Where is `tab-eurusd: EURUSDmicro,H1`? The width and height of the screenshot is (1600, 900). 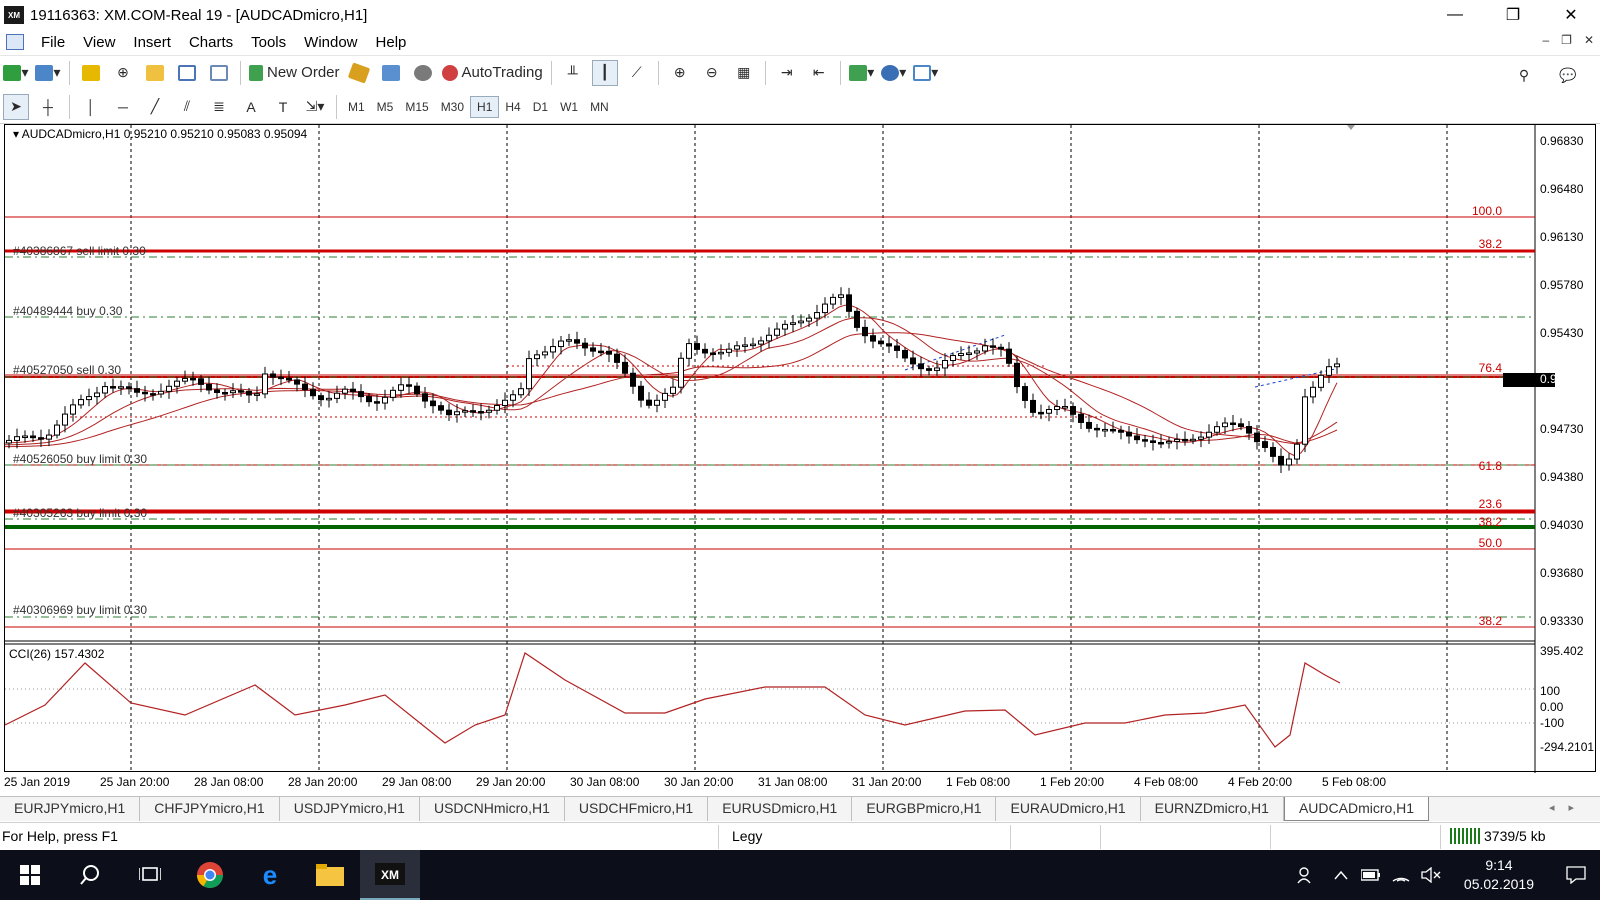
tab-eurusd: EURUSDmicro,H1 is located at coordinates (780, 809).